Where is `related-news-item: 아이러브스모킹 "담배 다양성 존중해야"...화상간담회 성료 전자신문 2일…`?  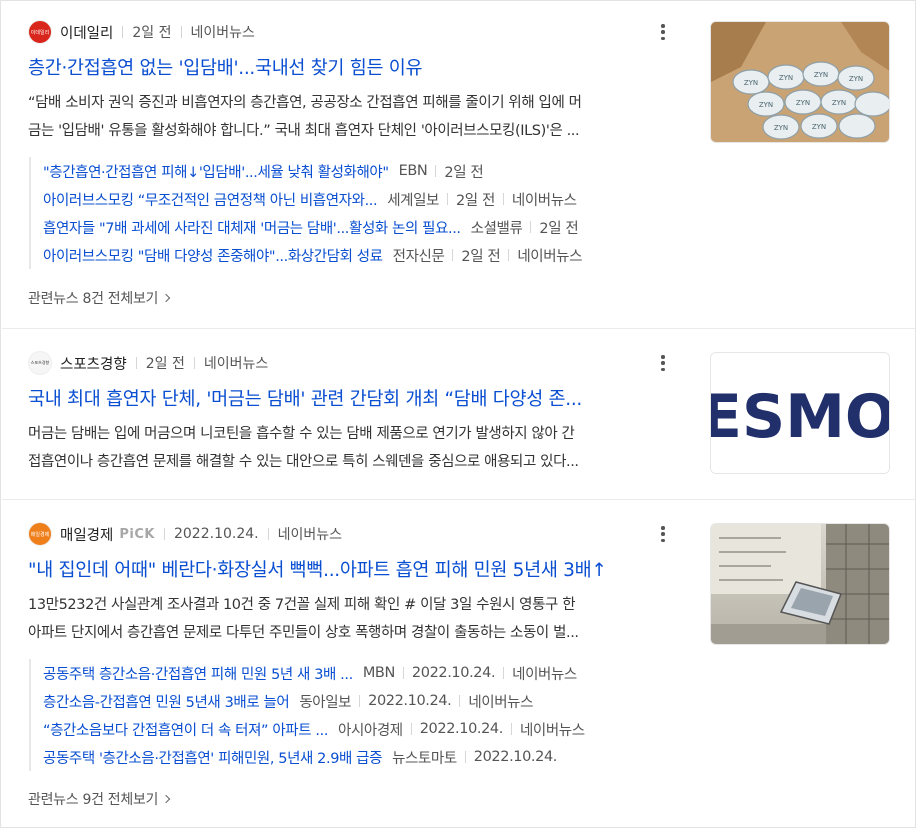
related-news-item: 아이러브스모킹 "담배 다양성 존중해야"...화상간담회 성료 전자신문 2일… is located at coordinates (356, 255).